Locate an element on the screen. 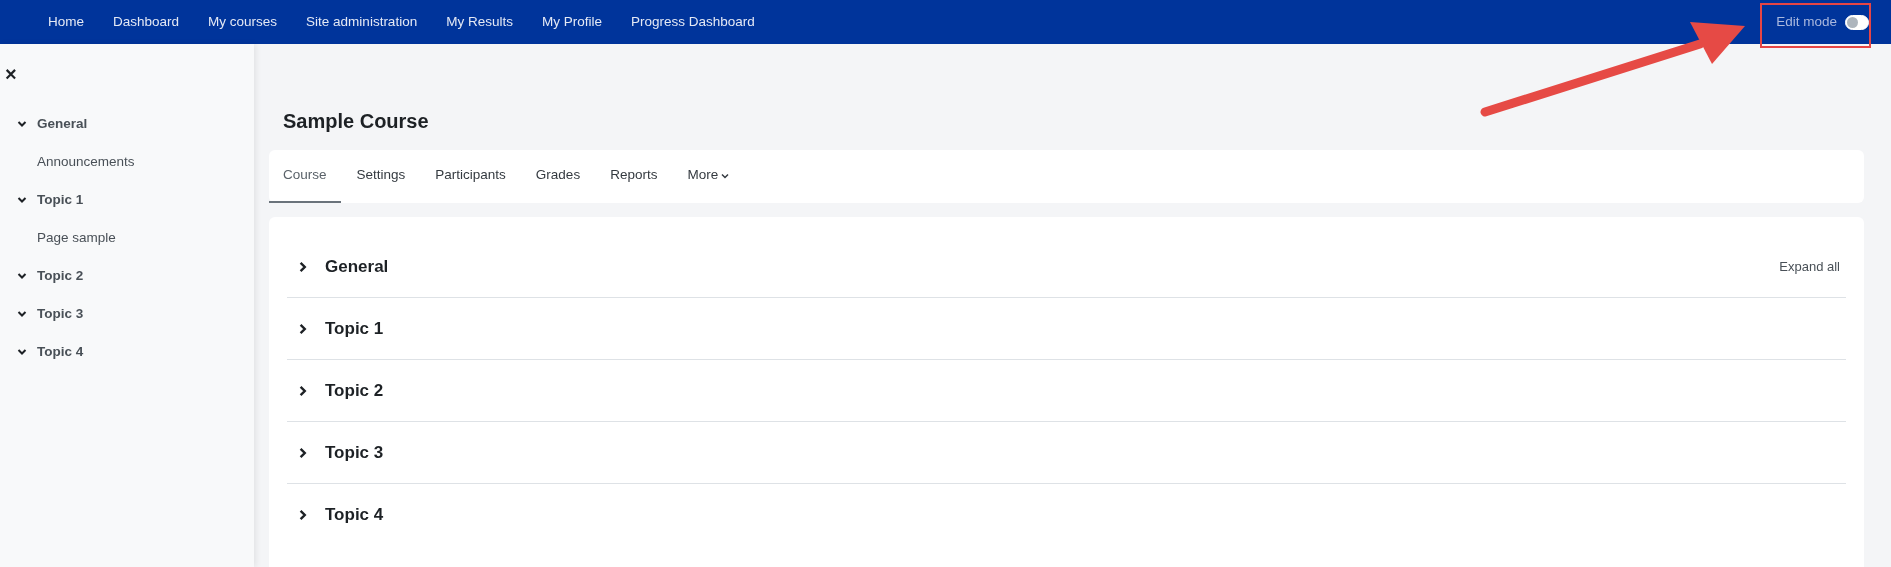 This screenshot has width=1891, height=567. section-title: Topic 3 is located at coordinates (354, 452).